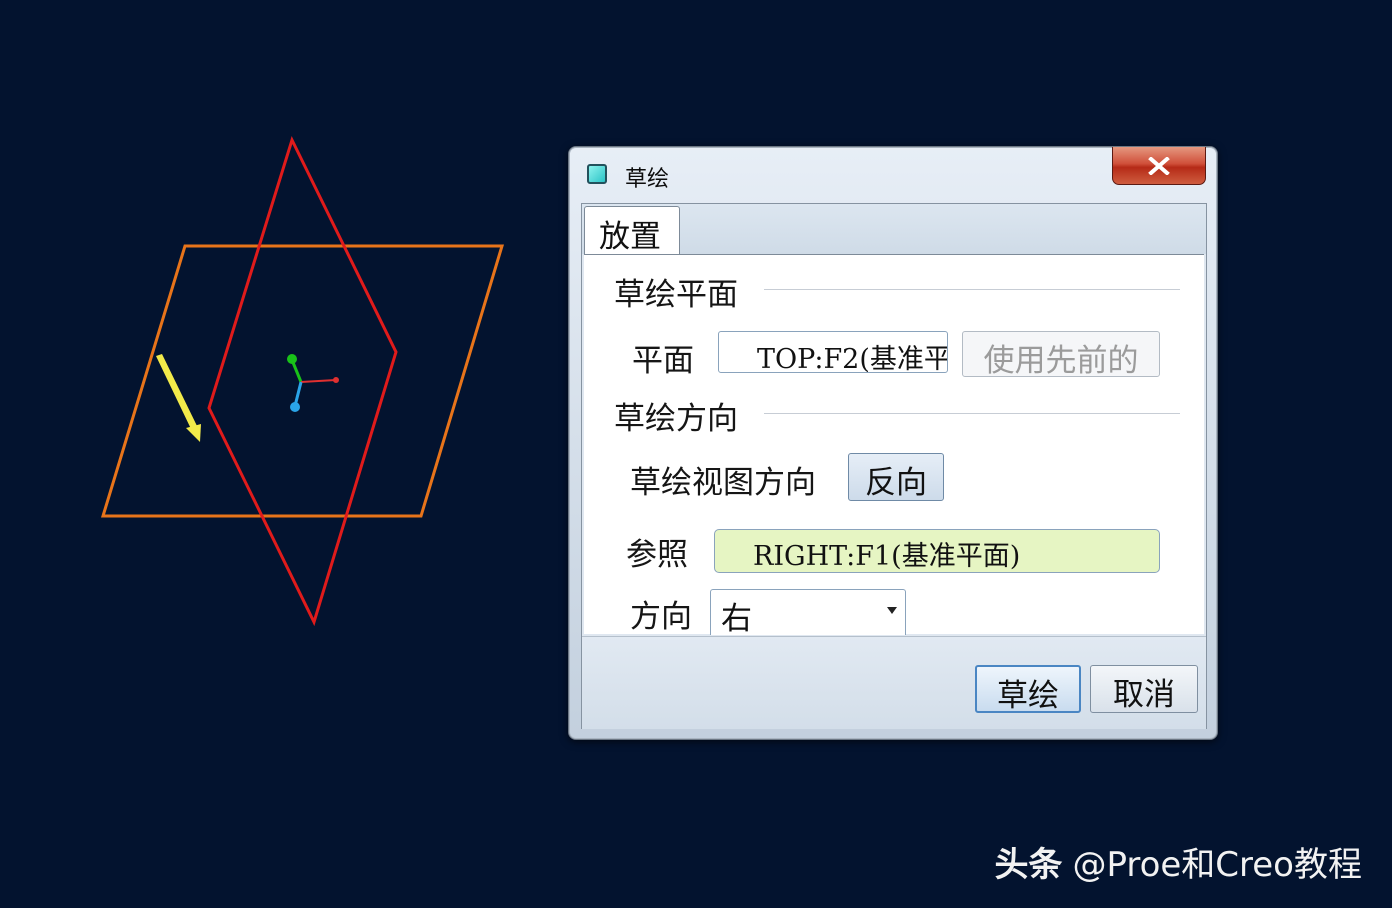  I want to click on dialog-footer: 草绘 取消, so click(894, 682).